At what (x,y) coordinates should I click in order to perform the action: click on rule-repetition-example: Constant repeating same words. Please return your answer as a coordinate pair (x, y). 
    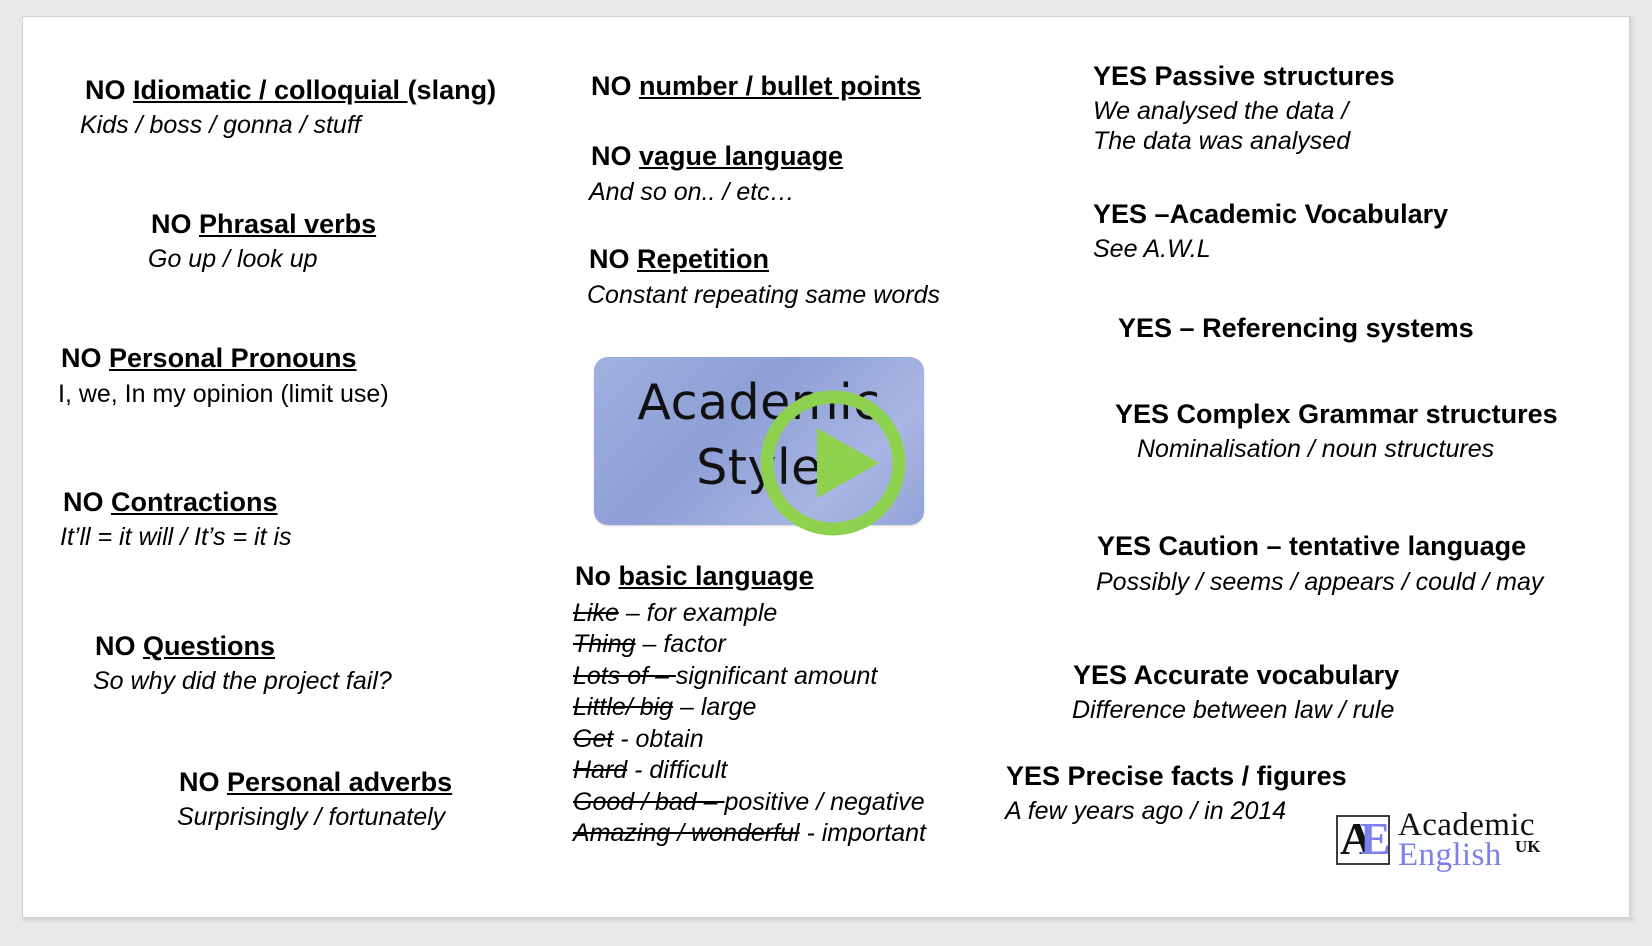
    Looking at the image, I should click on (763, 294).